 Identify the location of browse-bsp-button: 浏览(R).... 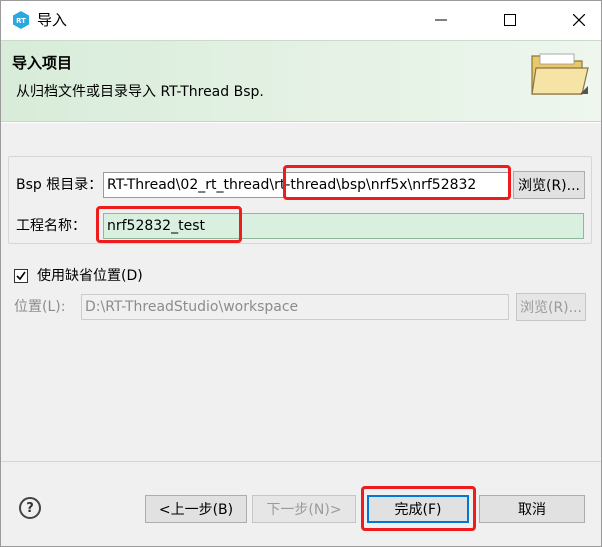
(549, 185).